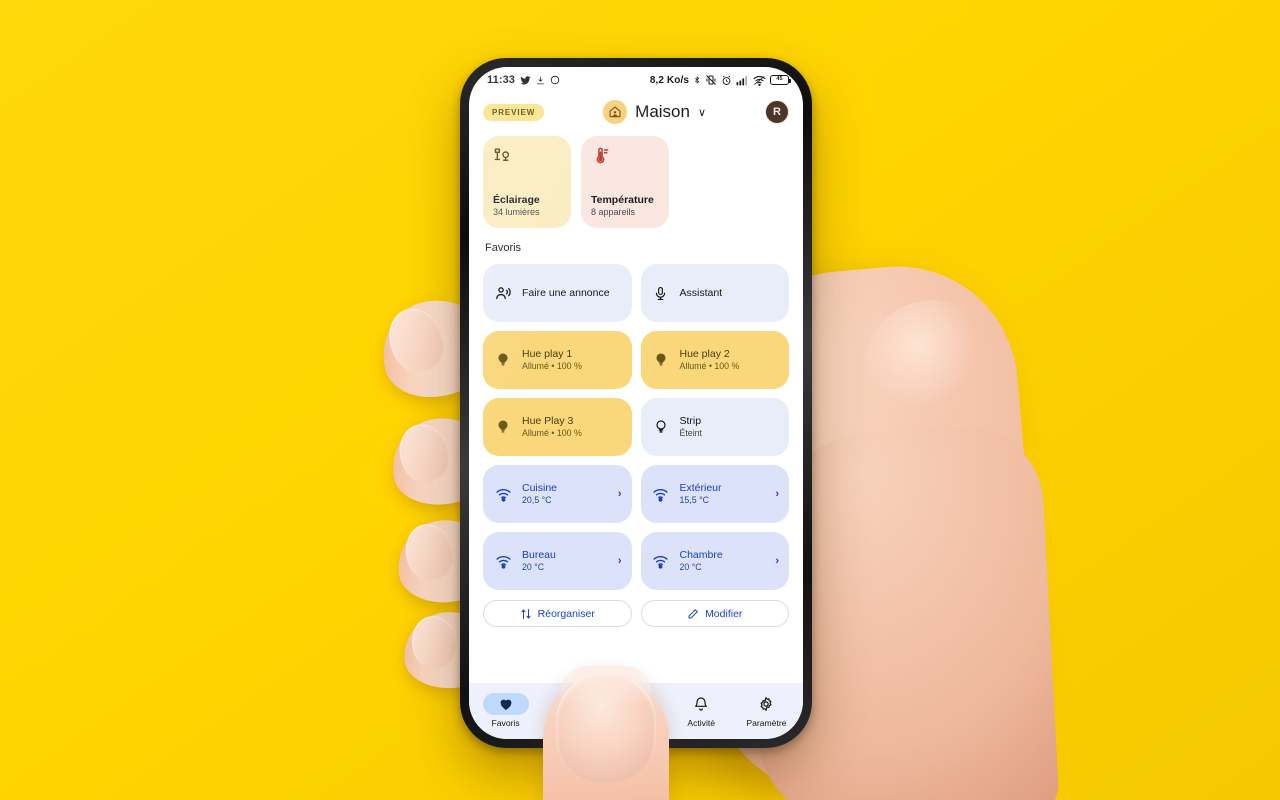 The image size is (1280, 800). Describe the element at coordinates (661, 293) in the screenshot. I see `microphone-icon` at that location.